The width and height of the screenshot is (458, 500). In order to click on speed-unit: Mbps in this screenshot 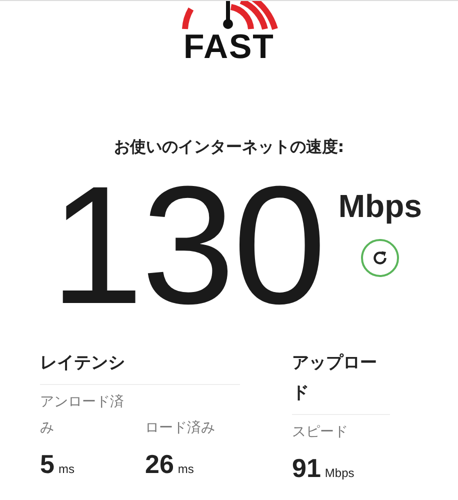, I will do `click(380, 206)`.